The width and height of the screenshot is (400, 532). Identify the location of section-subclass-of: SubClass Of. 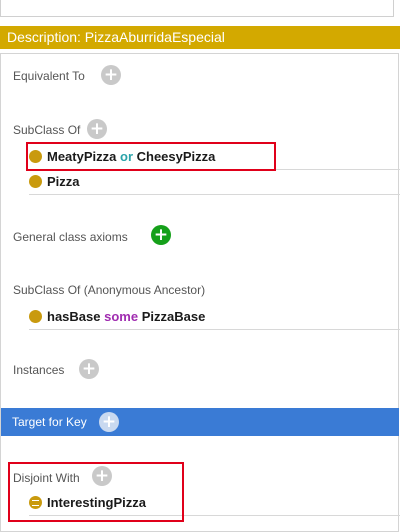
(47, 130).